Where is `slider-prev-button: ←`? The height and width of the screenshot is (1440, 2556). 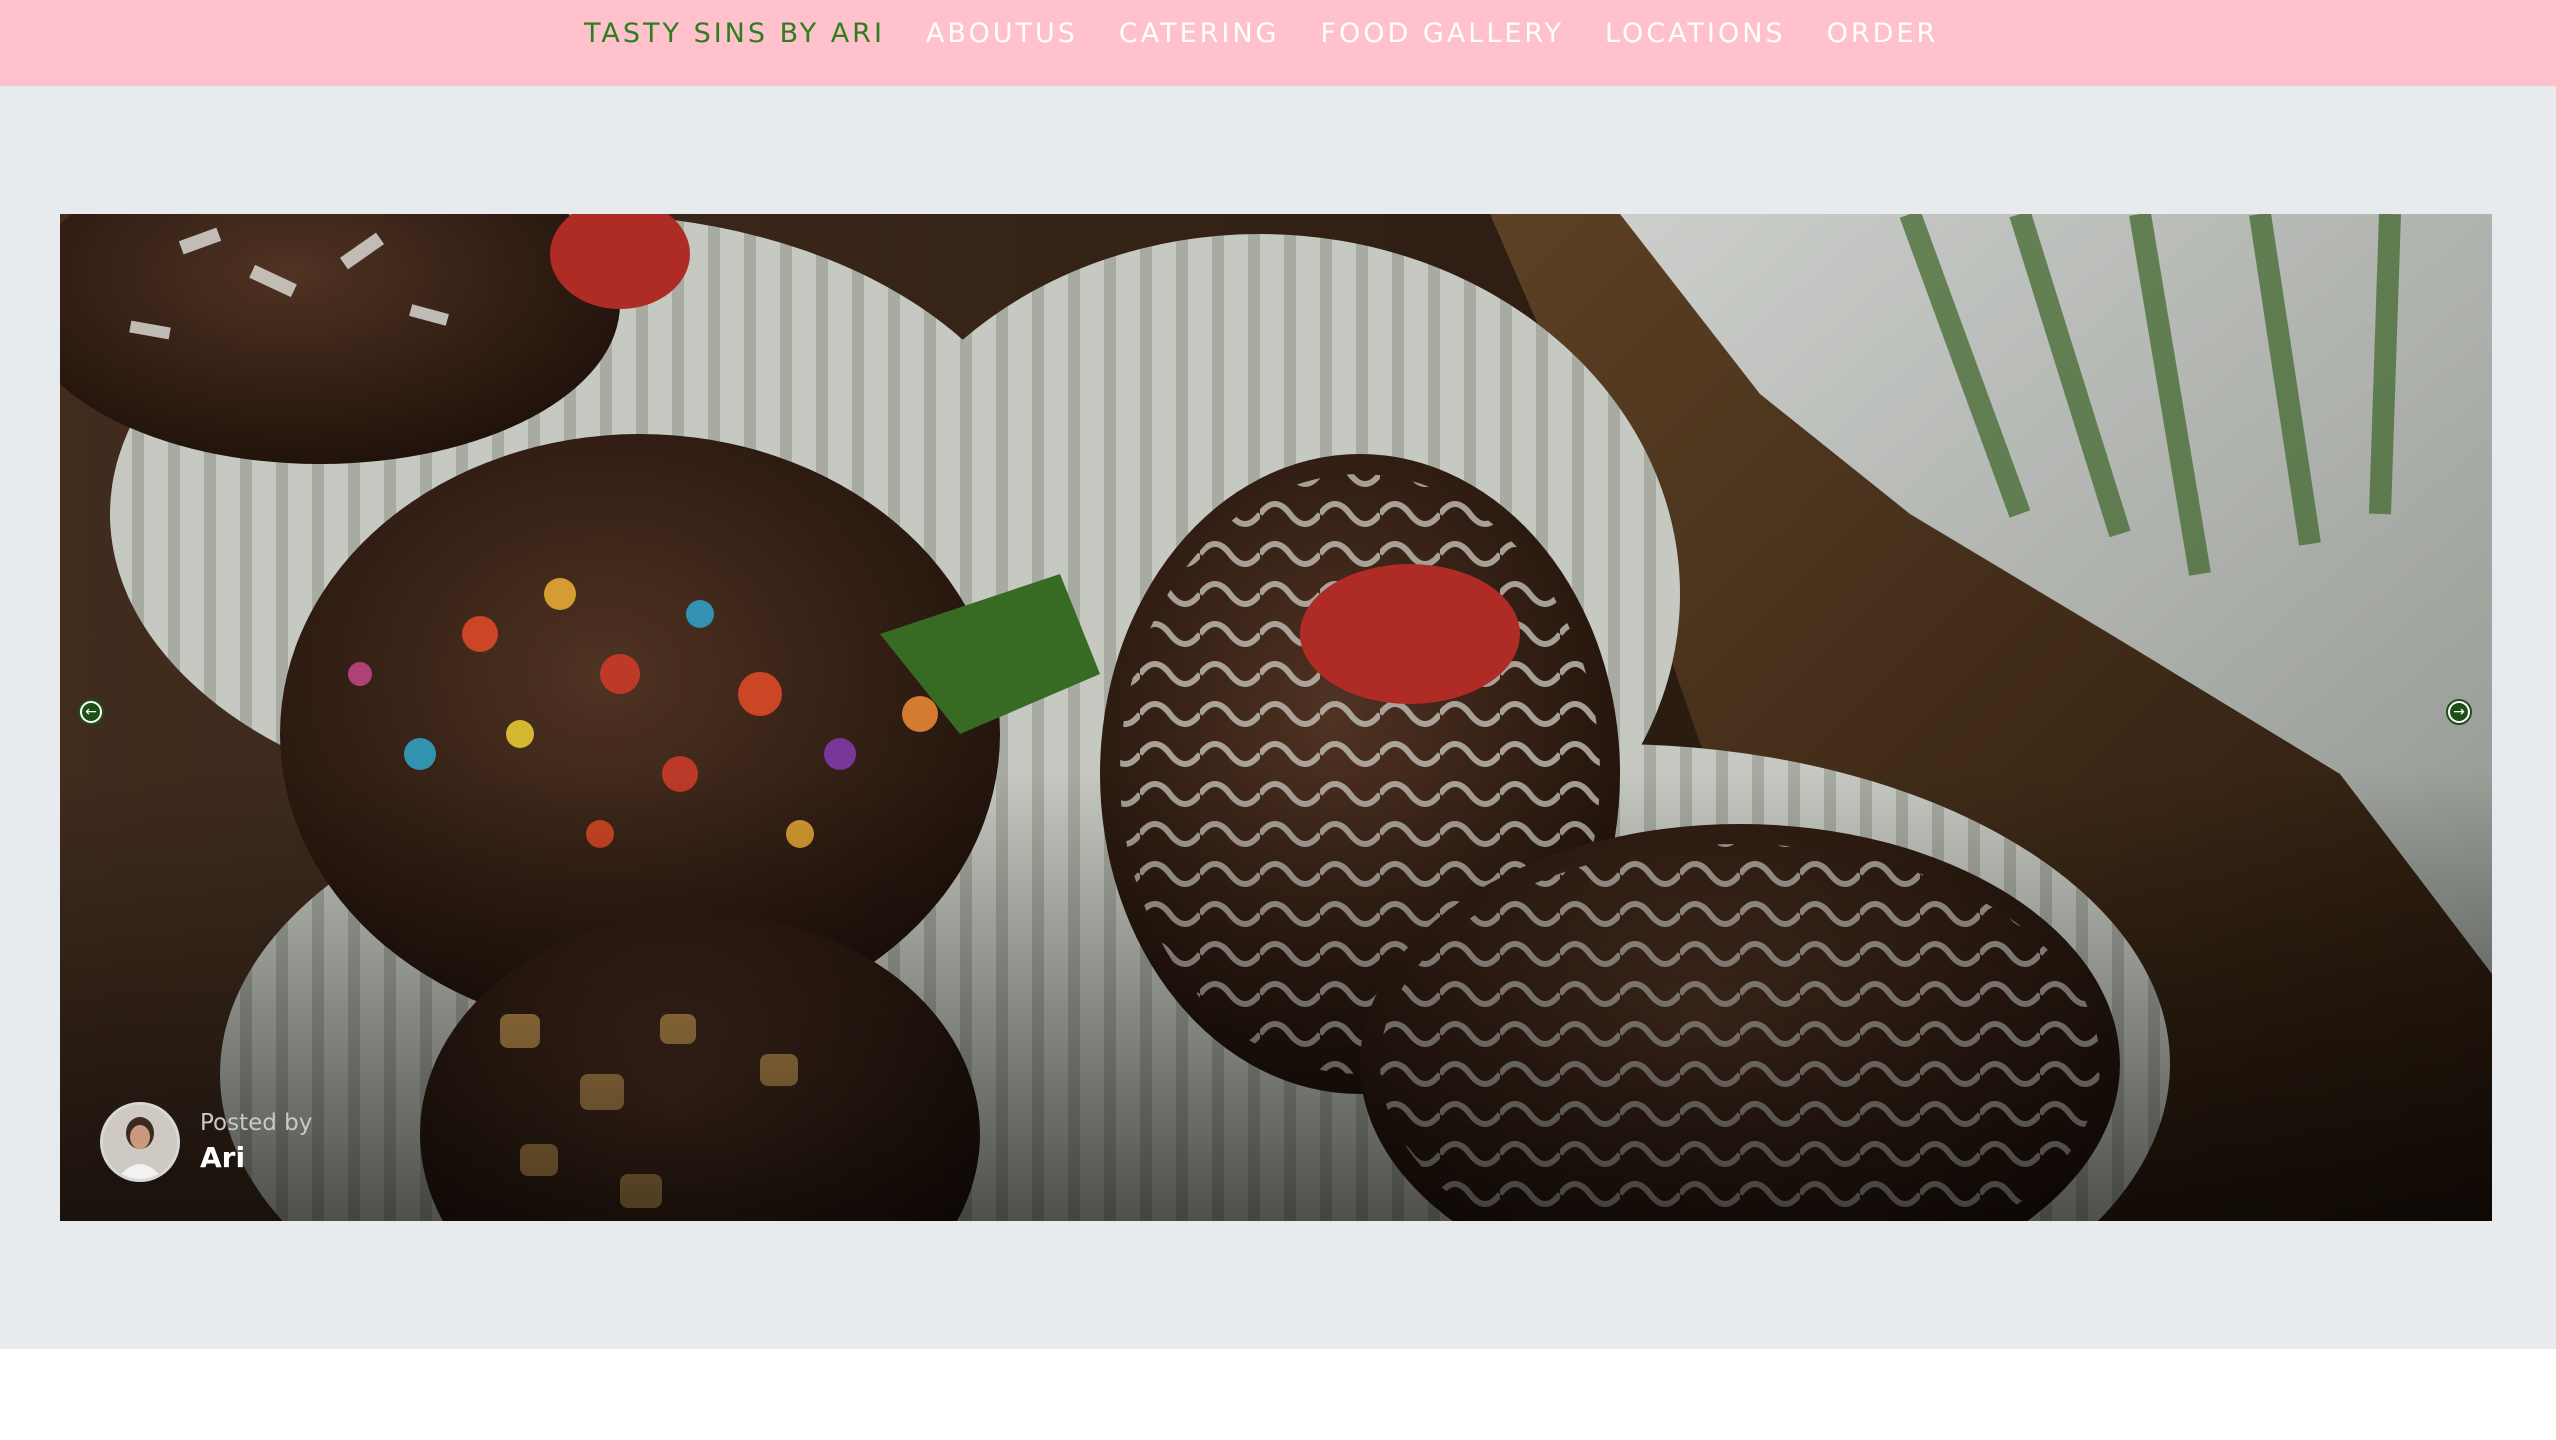
slider-prev-button: ← is located at coordinates (91, 712).